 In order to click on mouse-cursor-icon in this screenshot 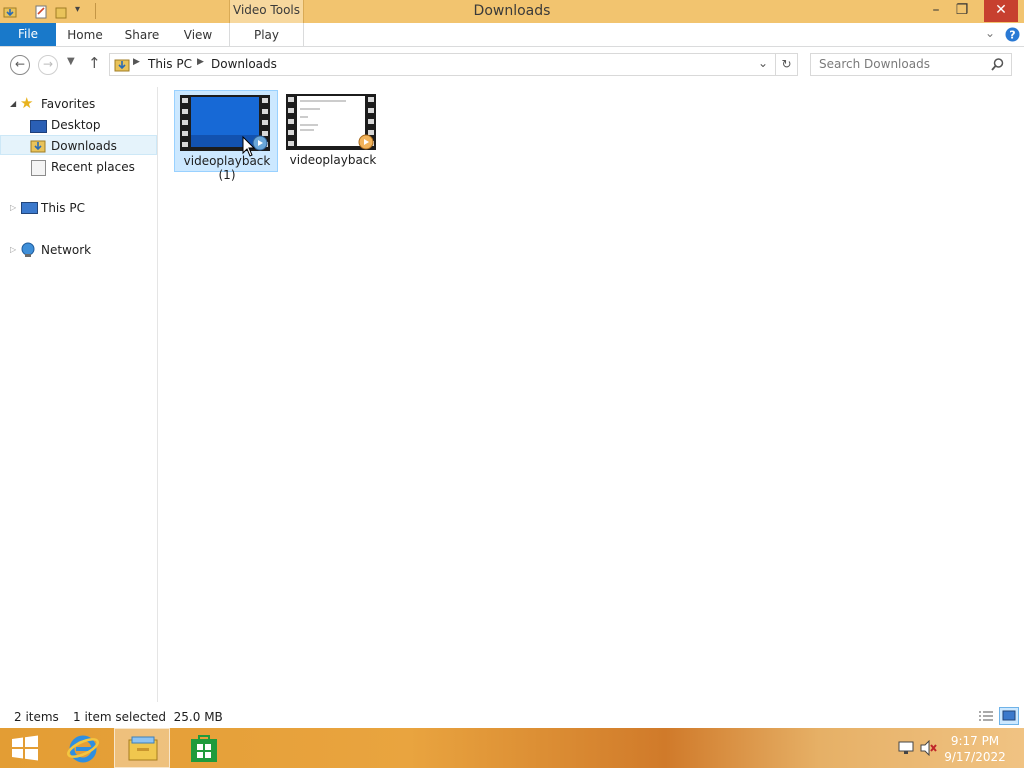, I will do `click(249, 146)`.